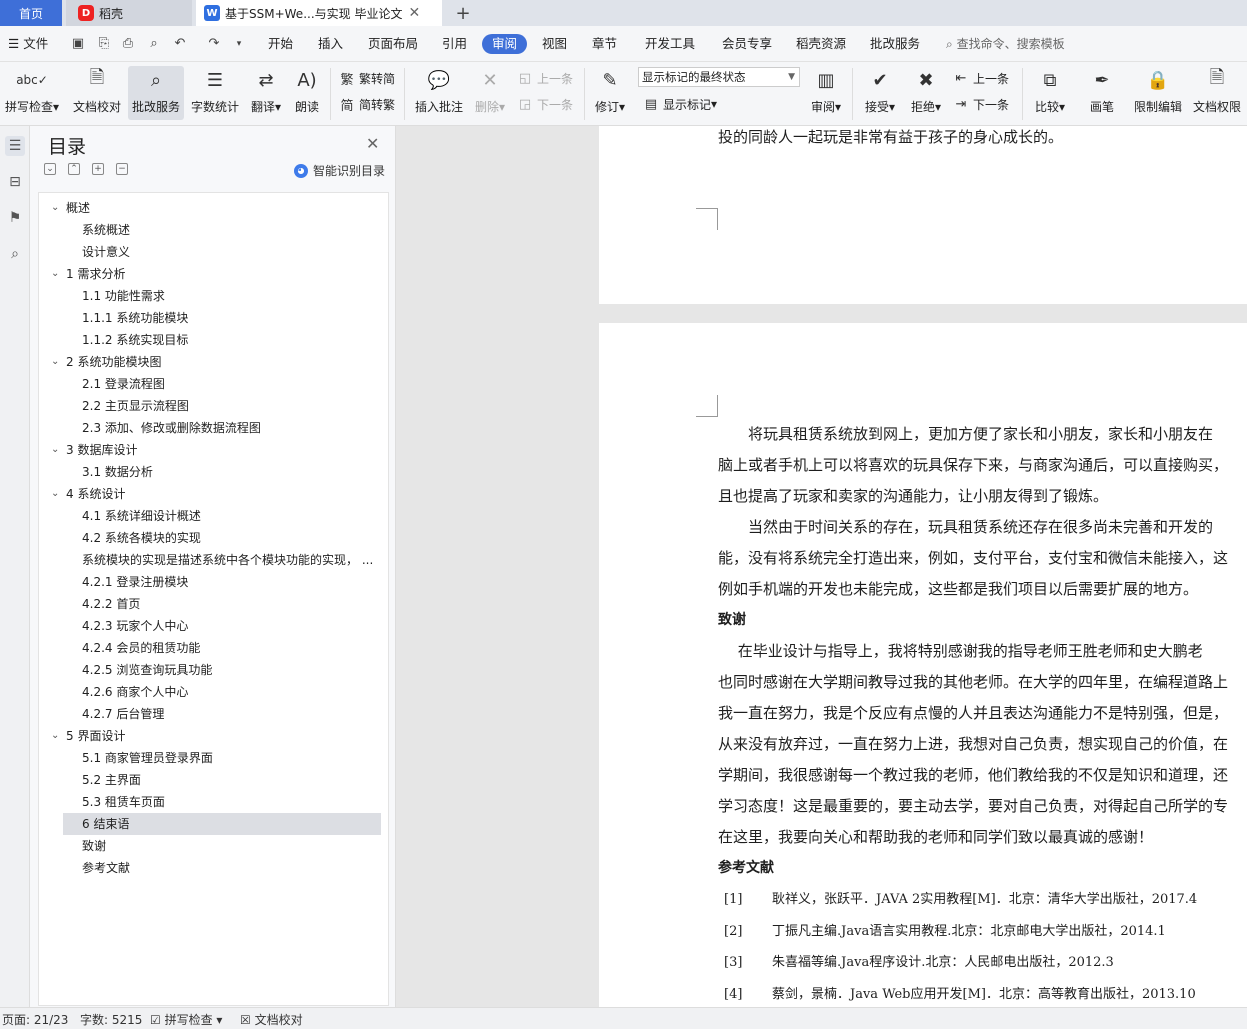  I want to click on save-icon: ▣, so click(78, 44).